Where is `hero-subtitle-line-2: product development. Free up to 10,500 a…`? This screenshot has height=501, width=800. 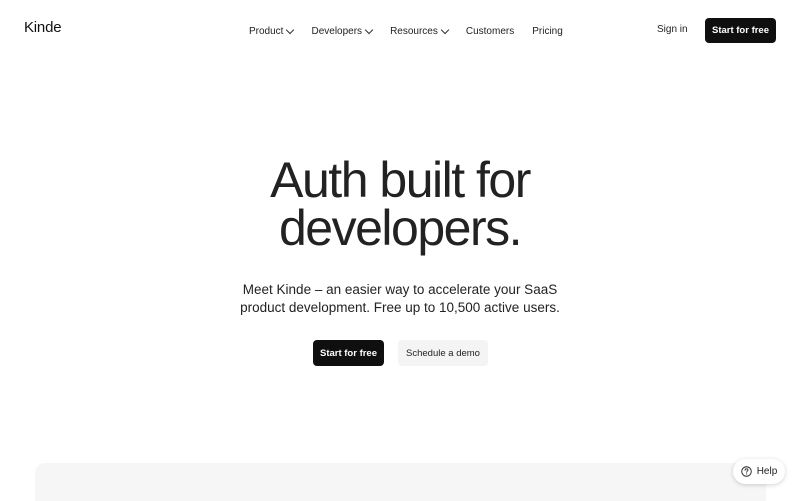
hero-subtitle-line-2: product development. Free up to 10,500 a… is located at coordinates (400, 307).